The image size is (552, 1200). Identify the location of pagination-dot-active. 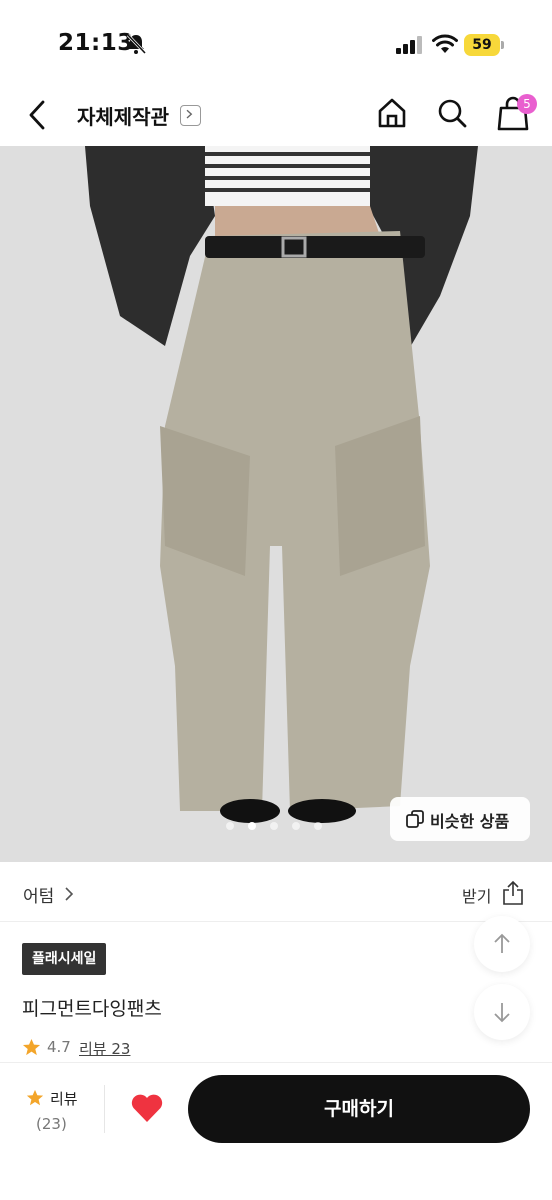
(252, 826).